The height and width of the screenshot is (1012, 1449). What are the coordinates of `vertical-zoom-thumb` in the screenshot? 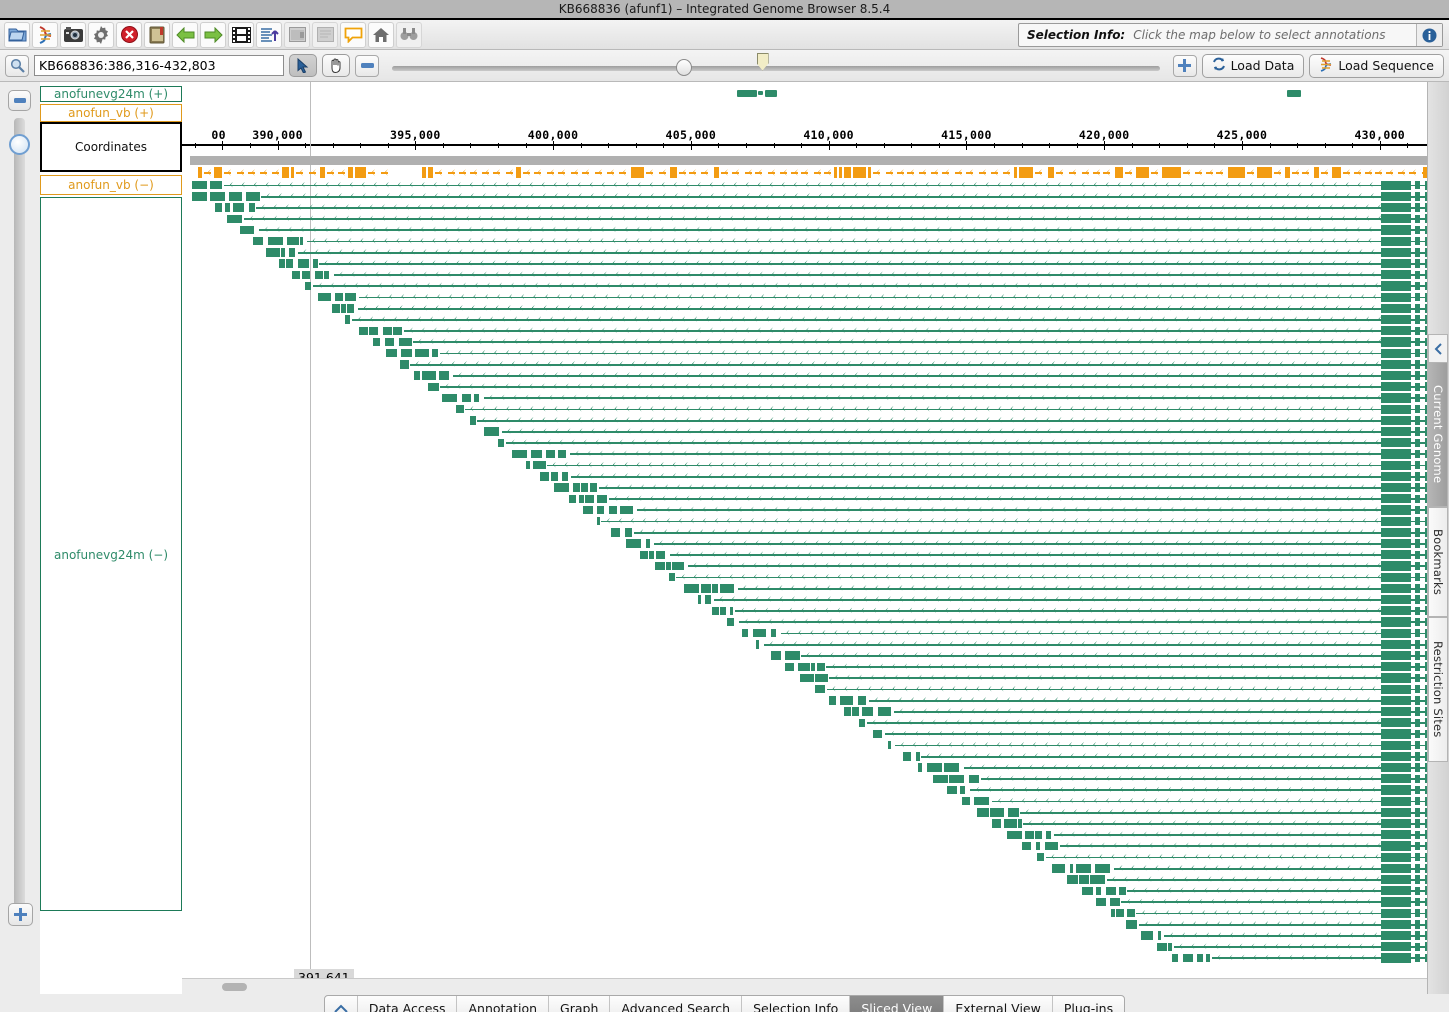 It's located at (19, 144).